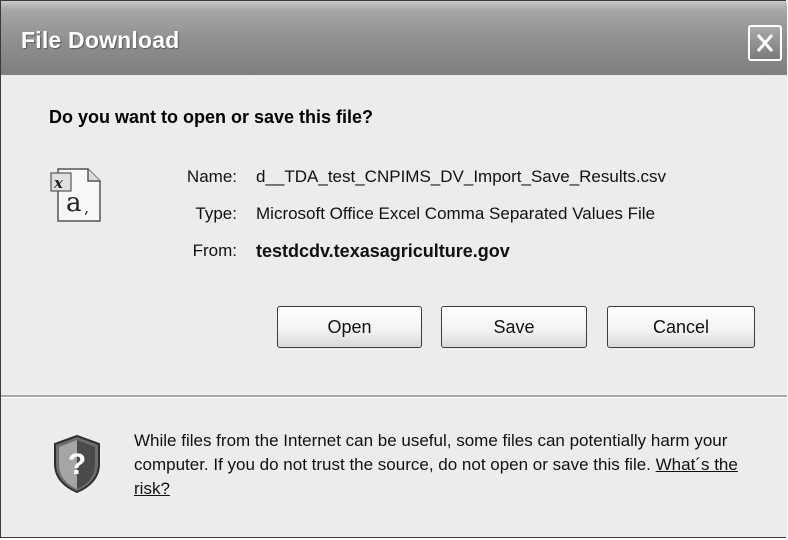 This screenshot has width=788, height=540. Describe the element at coordinates (211, 176) in the screenshot. I see `name-label: Name:` at that location.